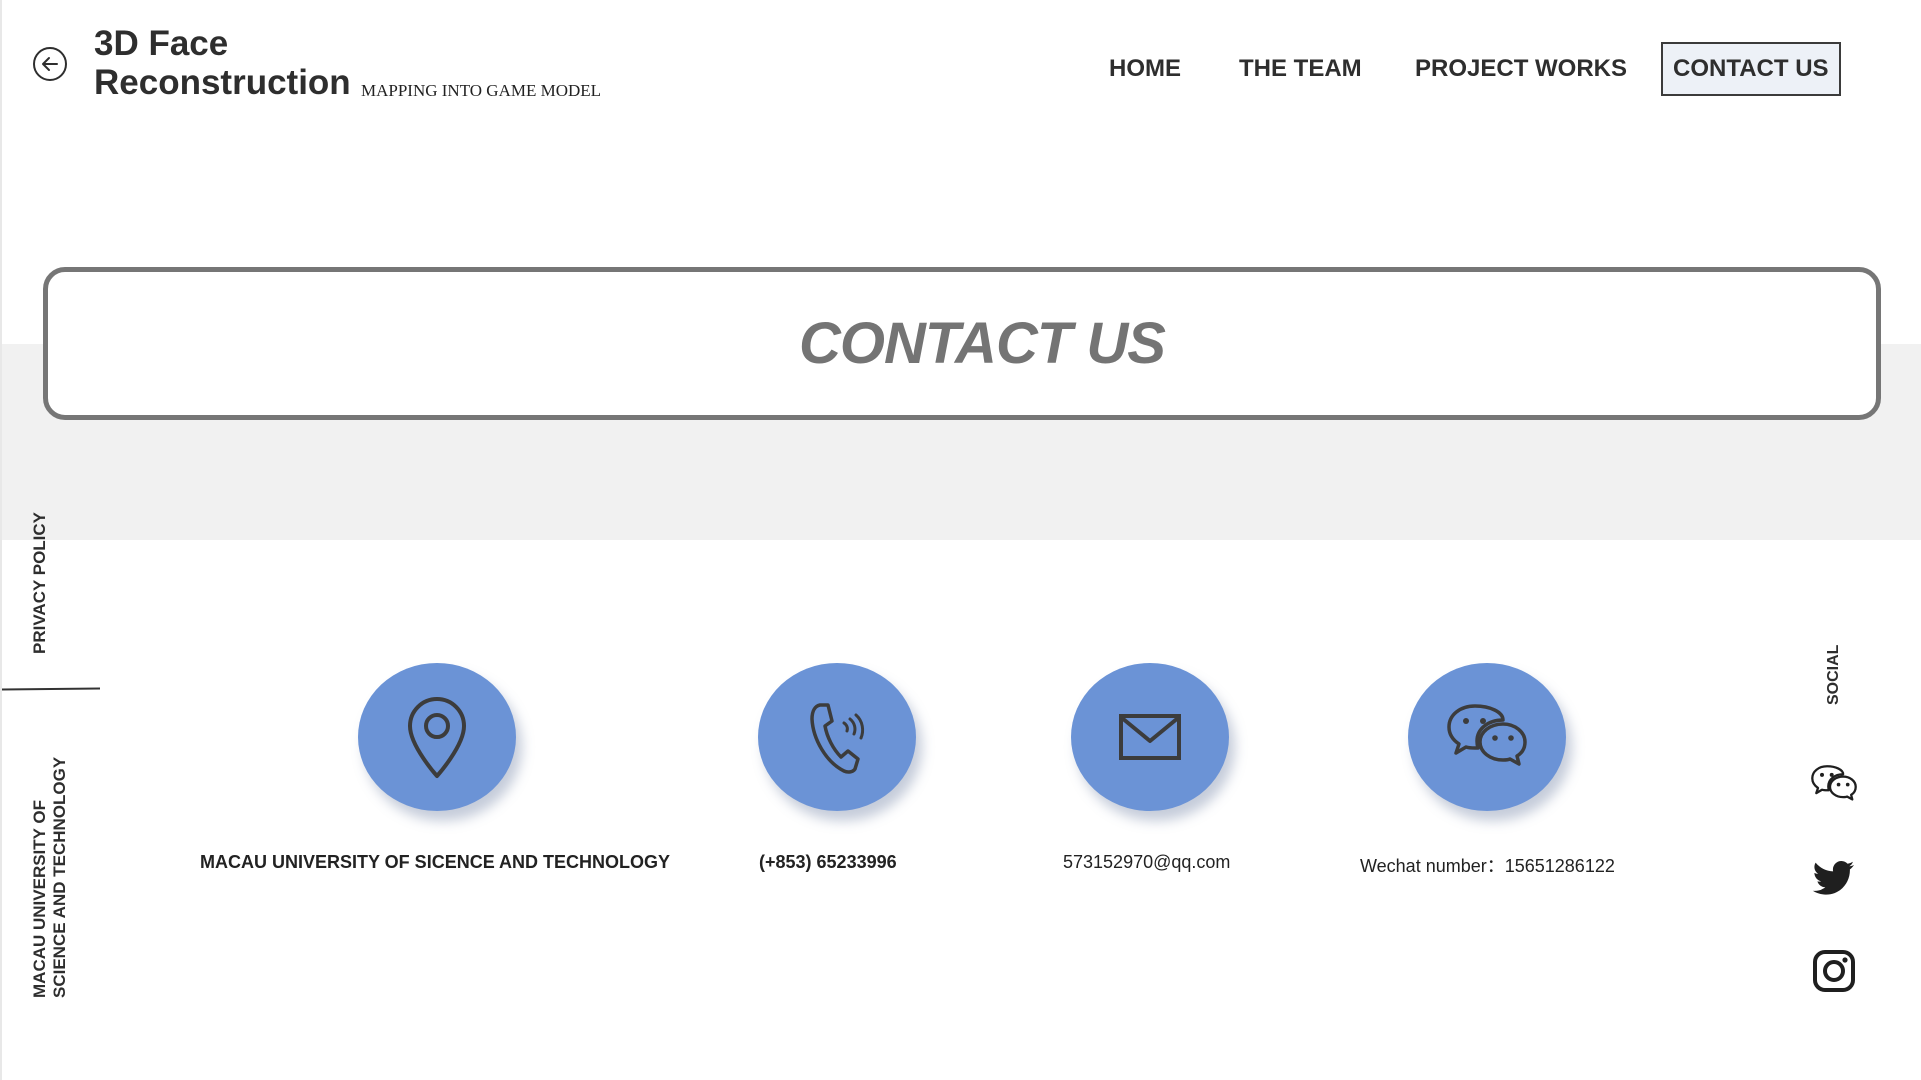 This screenshot has width=1921, height=1080. I want to click on nav-home: HOME, so click(1145, 69).